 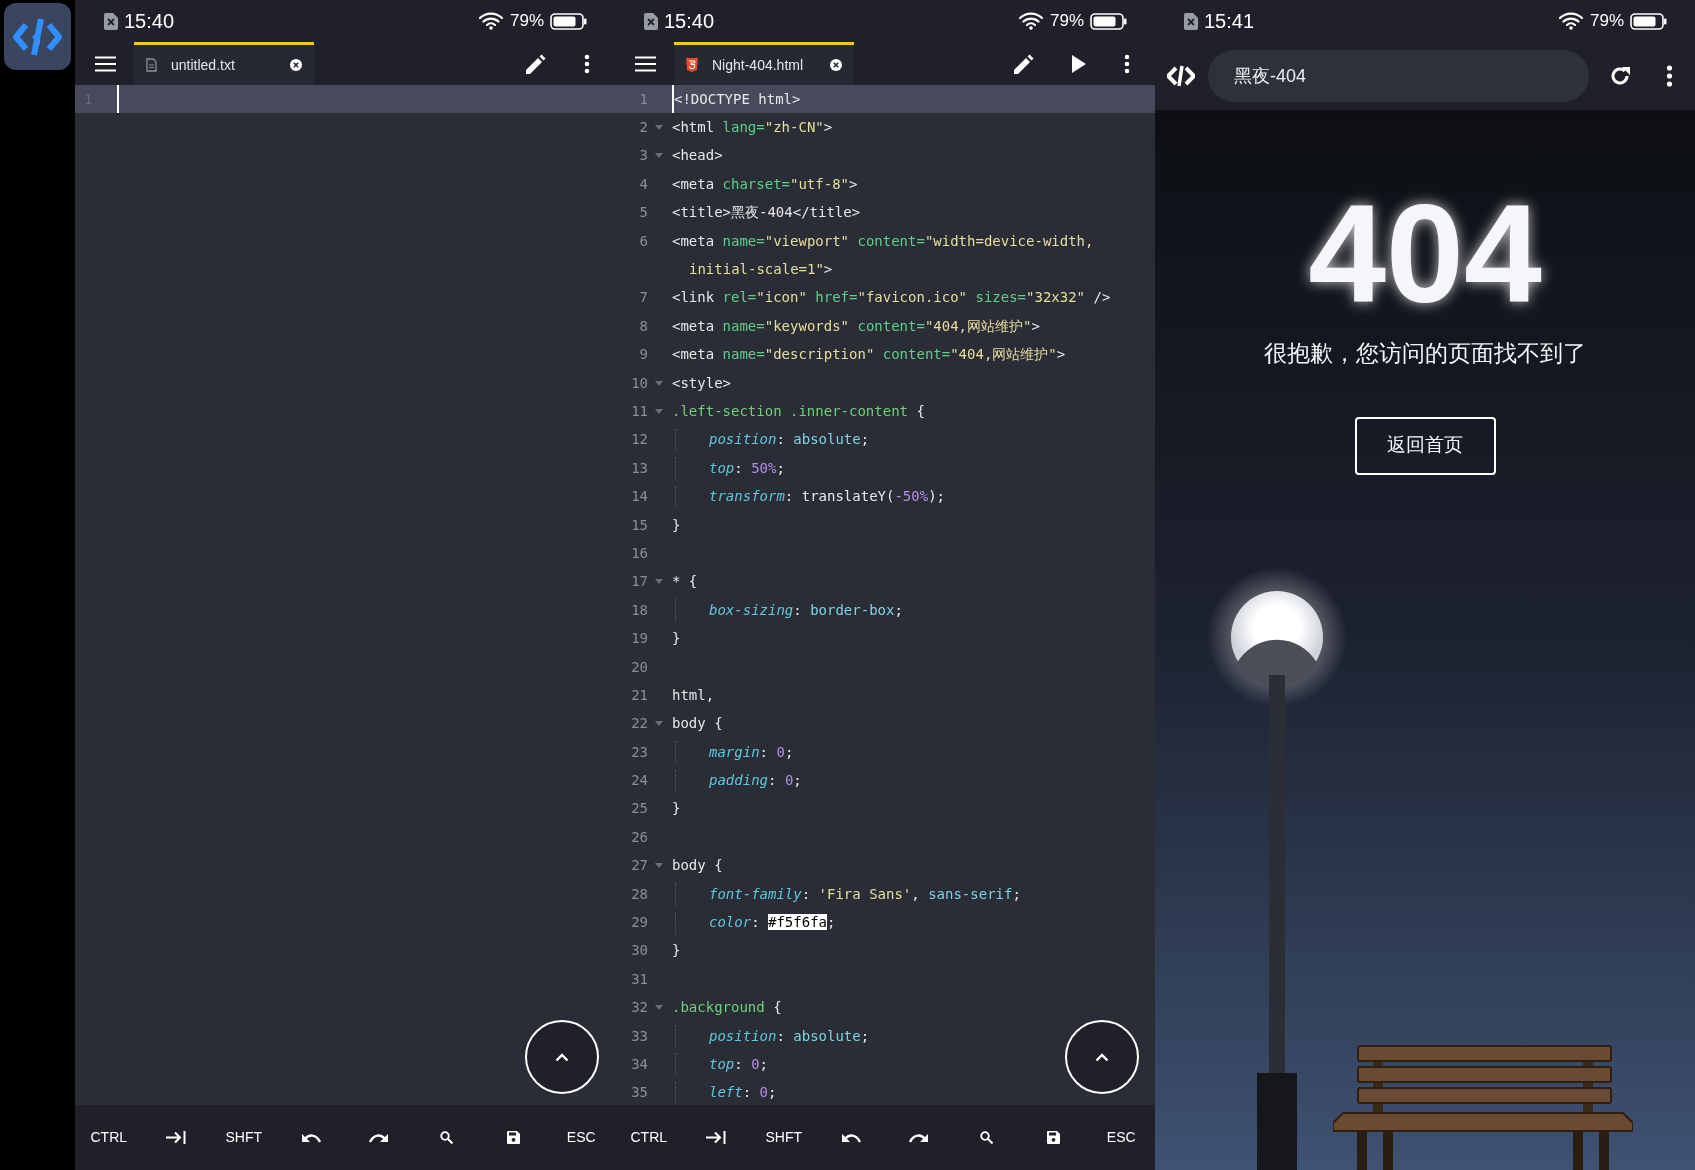 What do you see at coordinates (639, 1036) in the screenshot?
I see `line-number: 33` at bounding box center [639, 1036].